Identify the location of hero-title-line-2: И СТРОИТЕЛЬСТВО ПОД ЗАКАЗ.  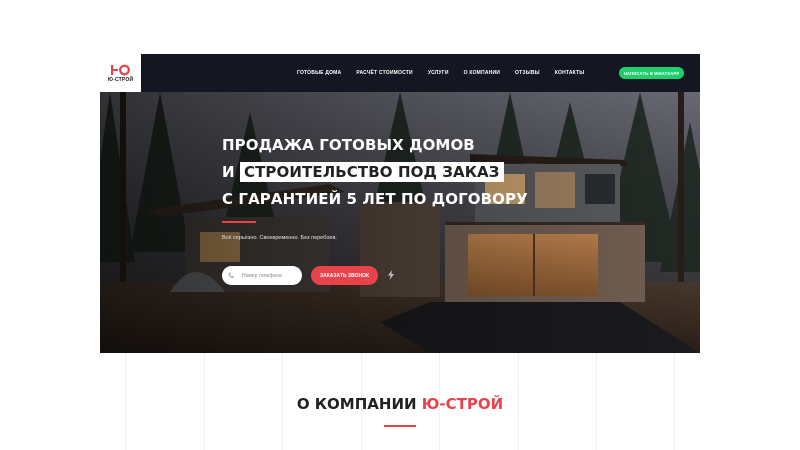
(375, 172).